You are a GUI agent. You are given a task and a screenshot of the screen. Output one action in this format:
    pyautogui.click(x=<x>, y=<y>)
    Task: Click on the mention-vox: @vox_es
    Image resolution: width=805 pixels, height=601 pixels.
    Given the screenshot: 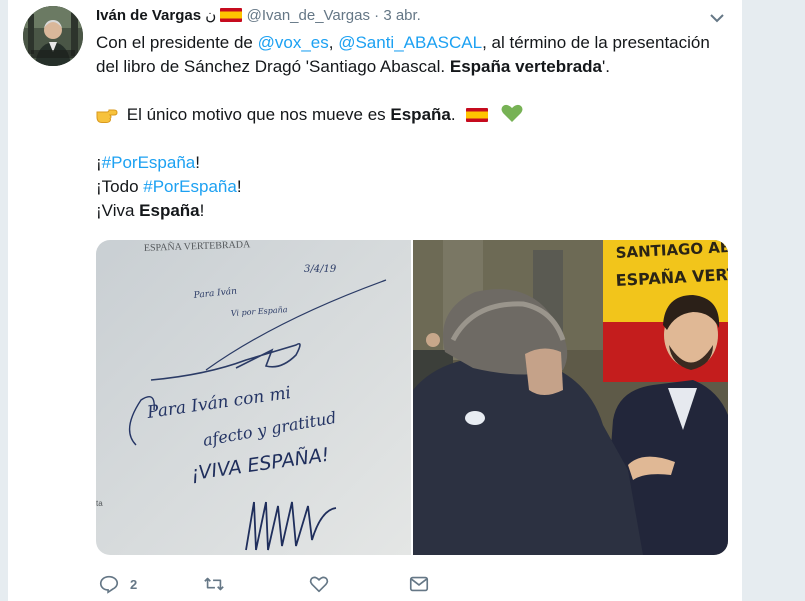 What is the action you would take?
    pyautogui.click(x=293, y=42)
    